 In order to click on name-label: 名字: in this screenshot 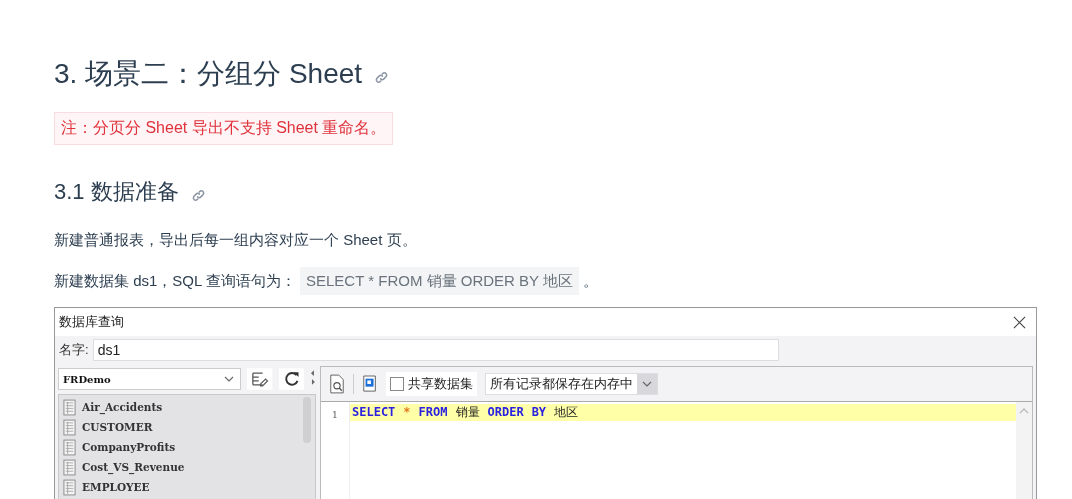, I will do `click(74, 350)`.